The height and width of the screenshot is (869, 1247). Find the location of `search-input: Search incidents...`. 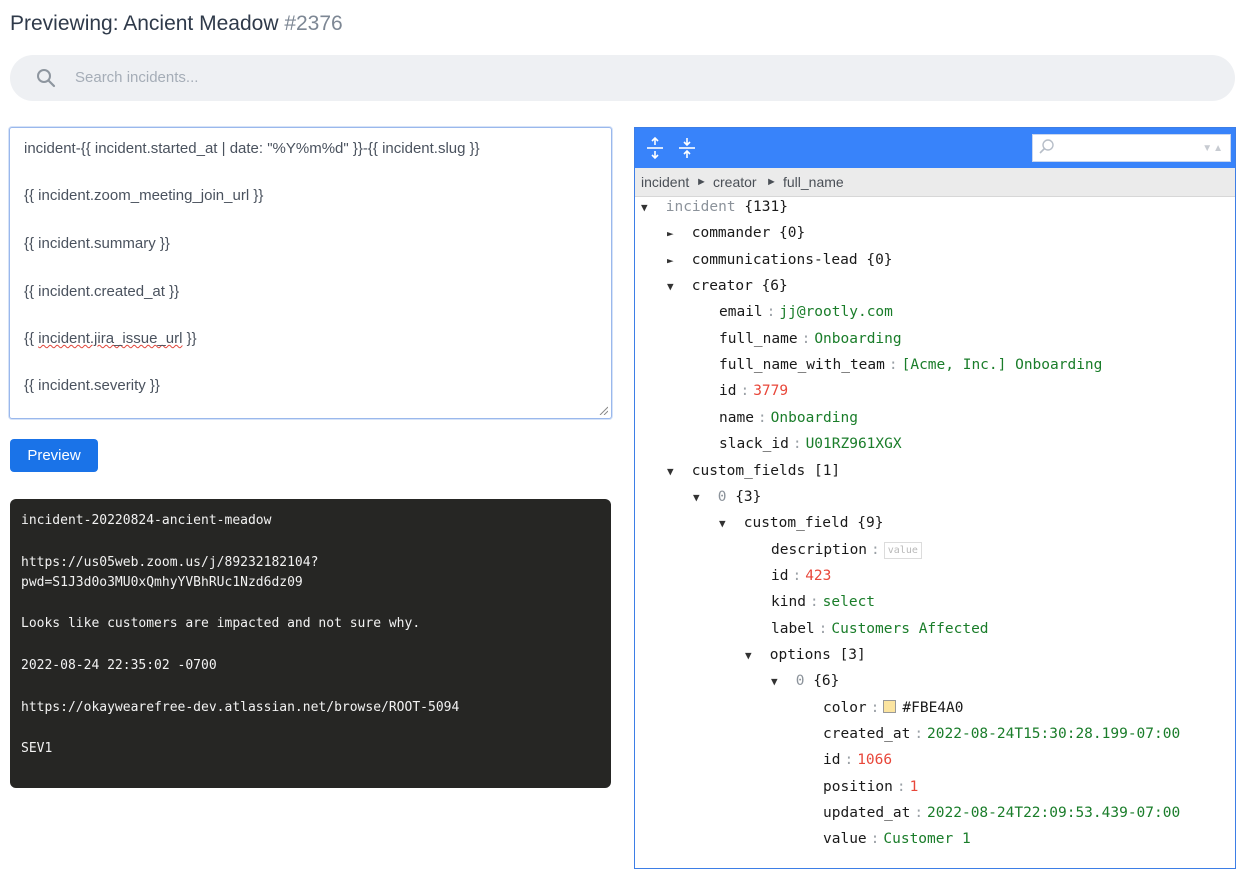

search-input: Search incidents... is located at coordinates (136, 77).